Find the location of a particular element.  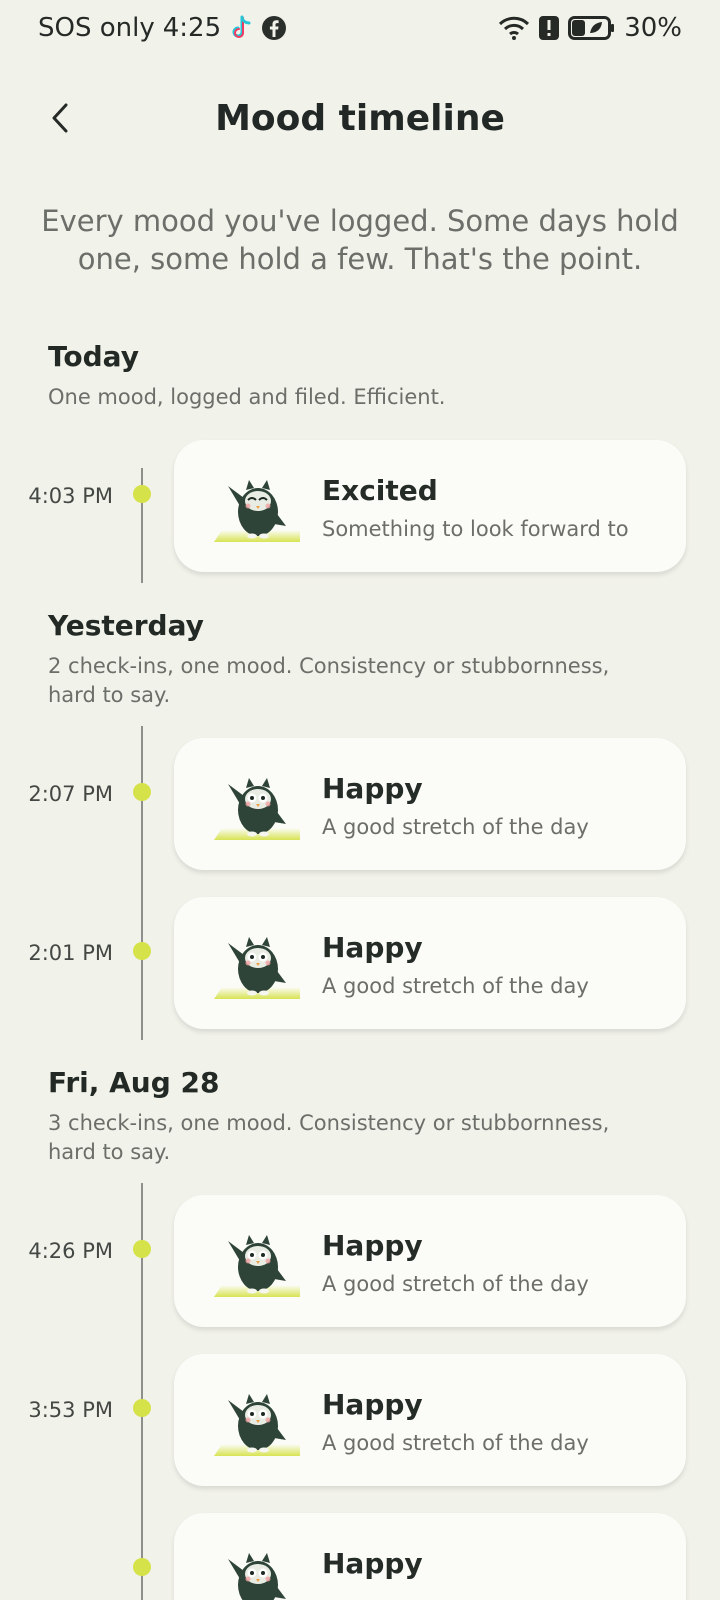

battery-percent: 30% is located at coordinates (653, 28).